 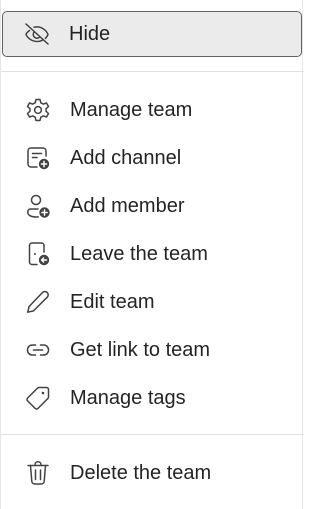 What do you see at coordinates (38, 254) in the screenshot?
I see `leave-door-icon` at bounding box center [38, 254].